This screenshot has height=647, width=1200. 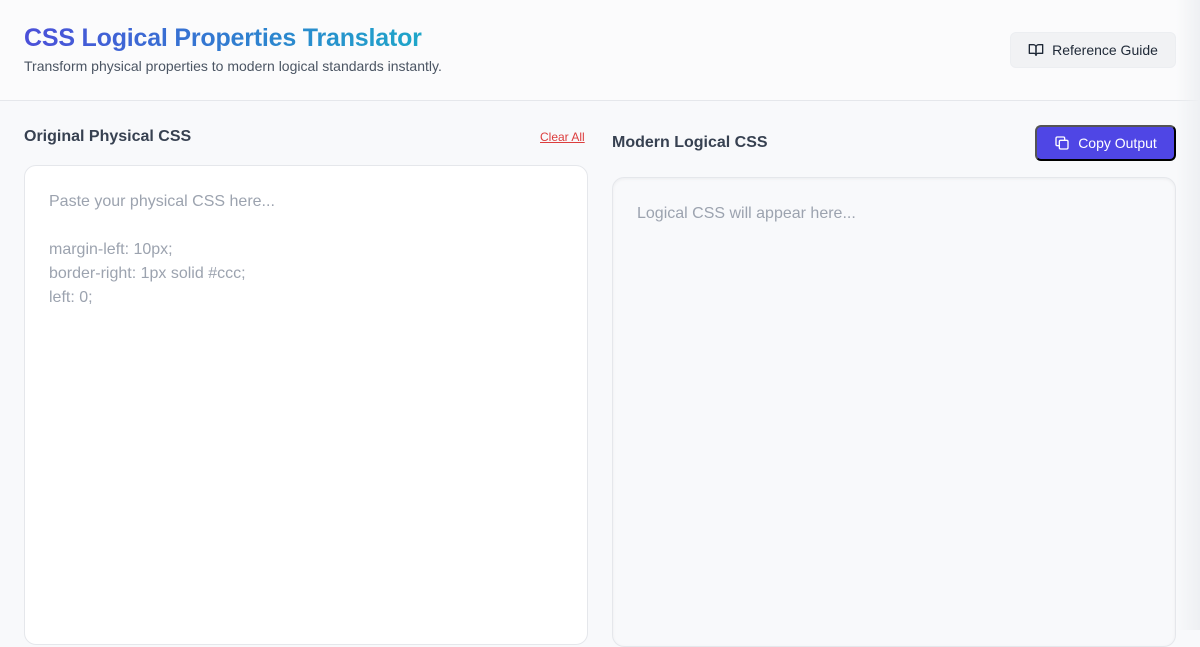 What do you see at coordinates (690, 142) in the screenshot?
I see `output-pane-title: Modern Logical CSS` at bounding box center [690, 142].